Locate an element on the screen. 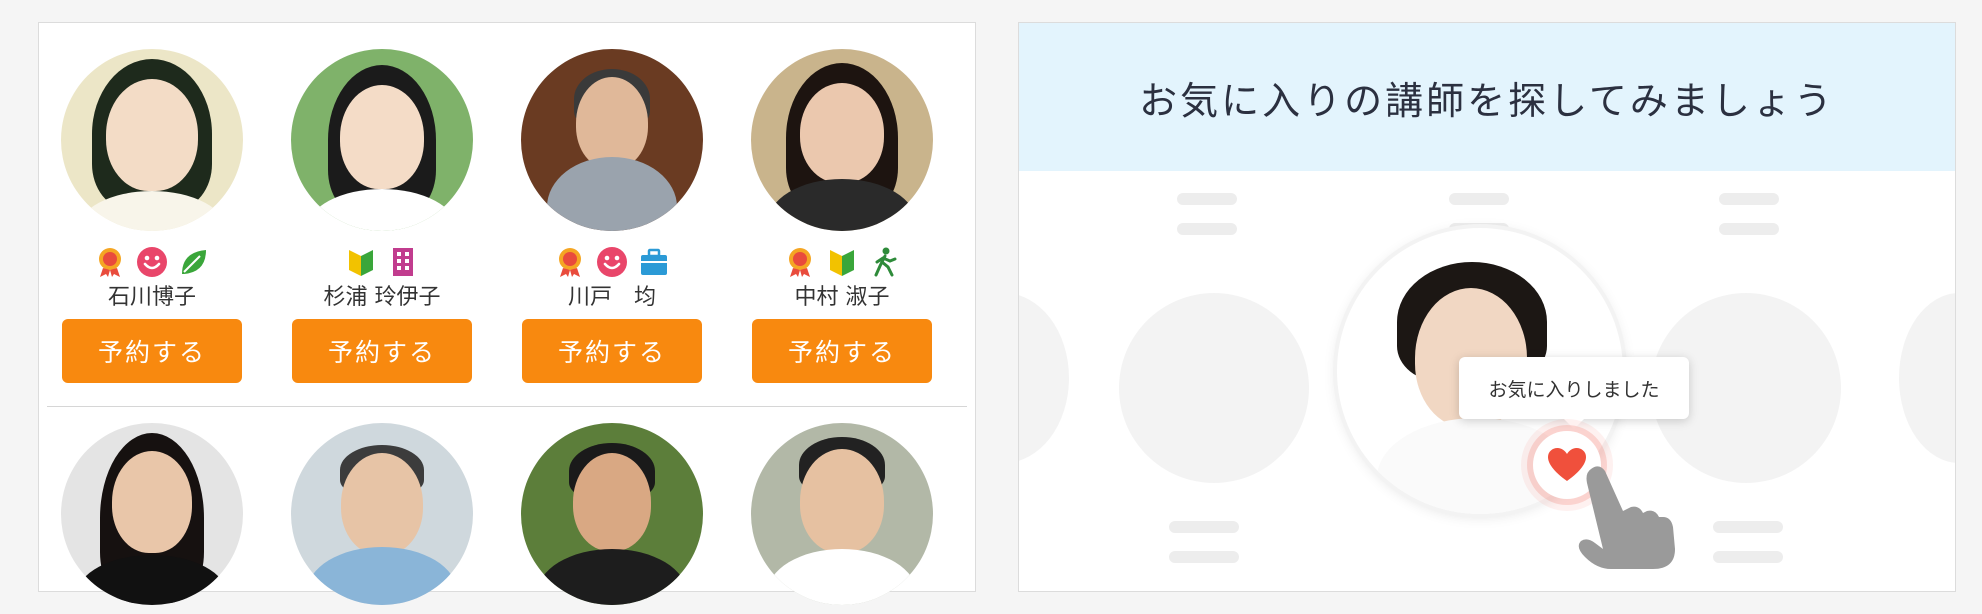 Image resolution: width=1982 pixels, height=614 pixels. teacher-card: 石川博子 予約する is located at coordinates (152, 216).